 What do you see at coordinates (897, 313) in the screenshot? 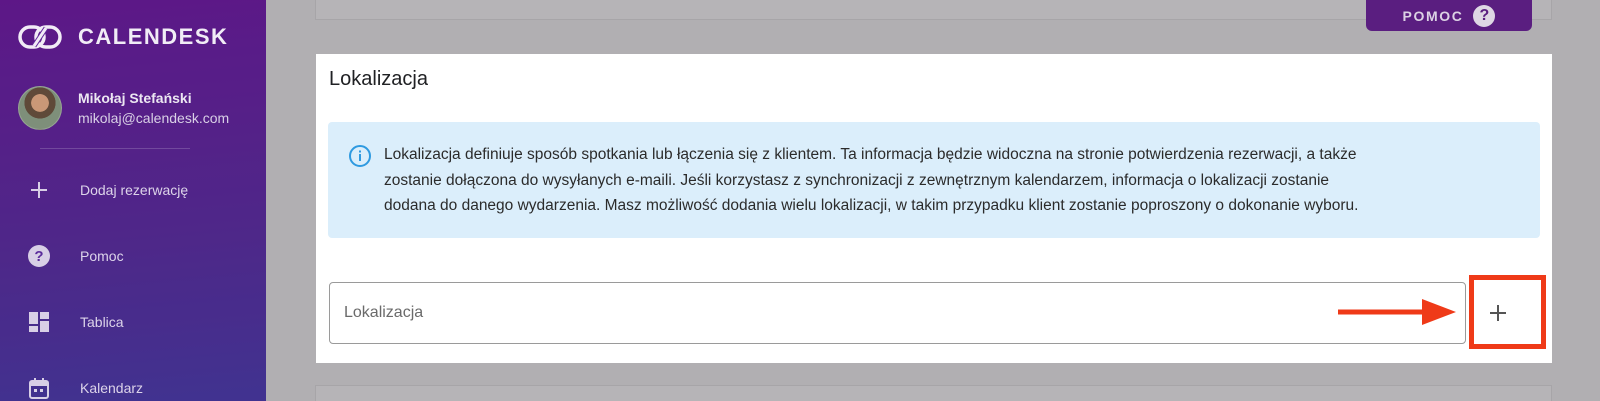
I see `location-input` at bounding box center [897, 313].